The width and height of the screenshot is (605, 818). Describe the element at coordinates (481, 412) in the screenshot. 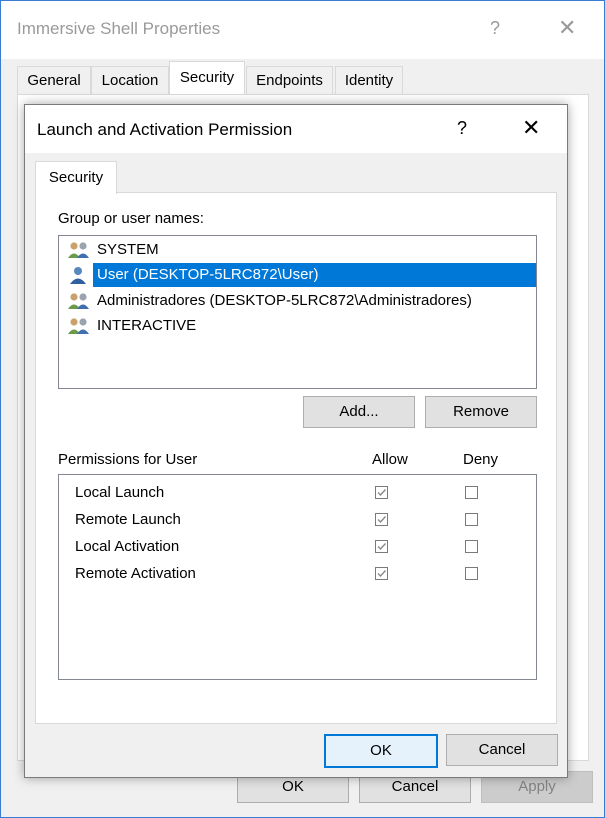

I see `remove-button: Remove` at that location.